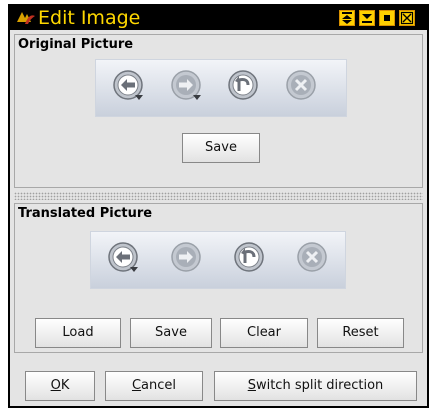  Describe the element at coordinates (218, 196) in the screenshot. I see `split-divider` at that location.